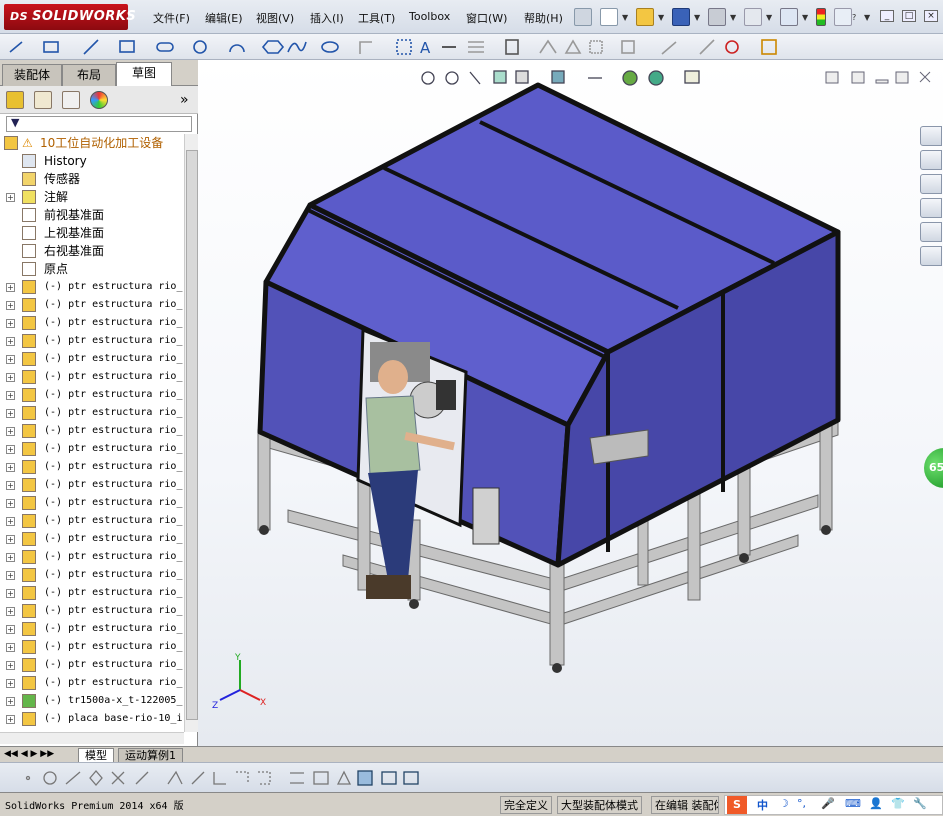  What do you see at coordinates (411, 778) in the screenshot?
I see `wireframe-icon` at bounding box center [411, 778].